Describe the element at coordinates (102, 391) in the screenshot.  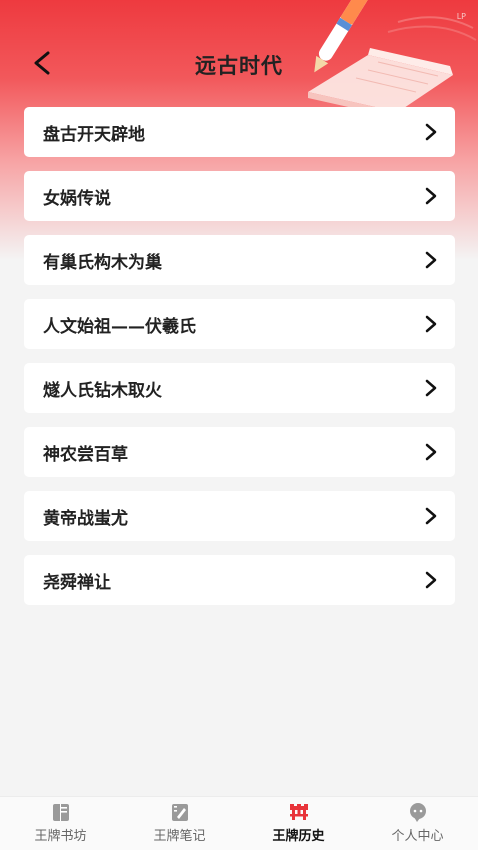
I see `list-item-label: 燧人氏钻木取火` at that location.